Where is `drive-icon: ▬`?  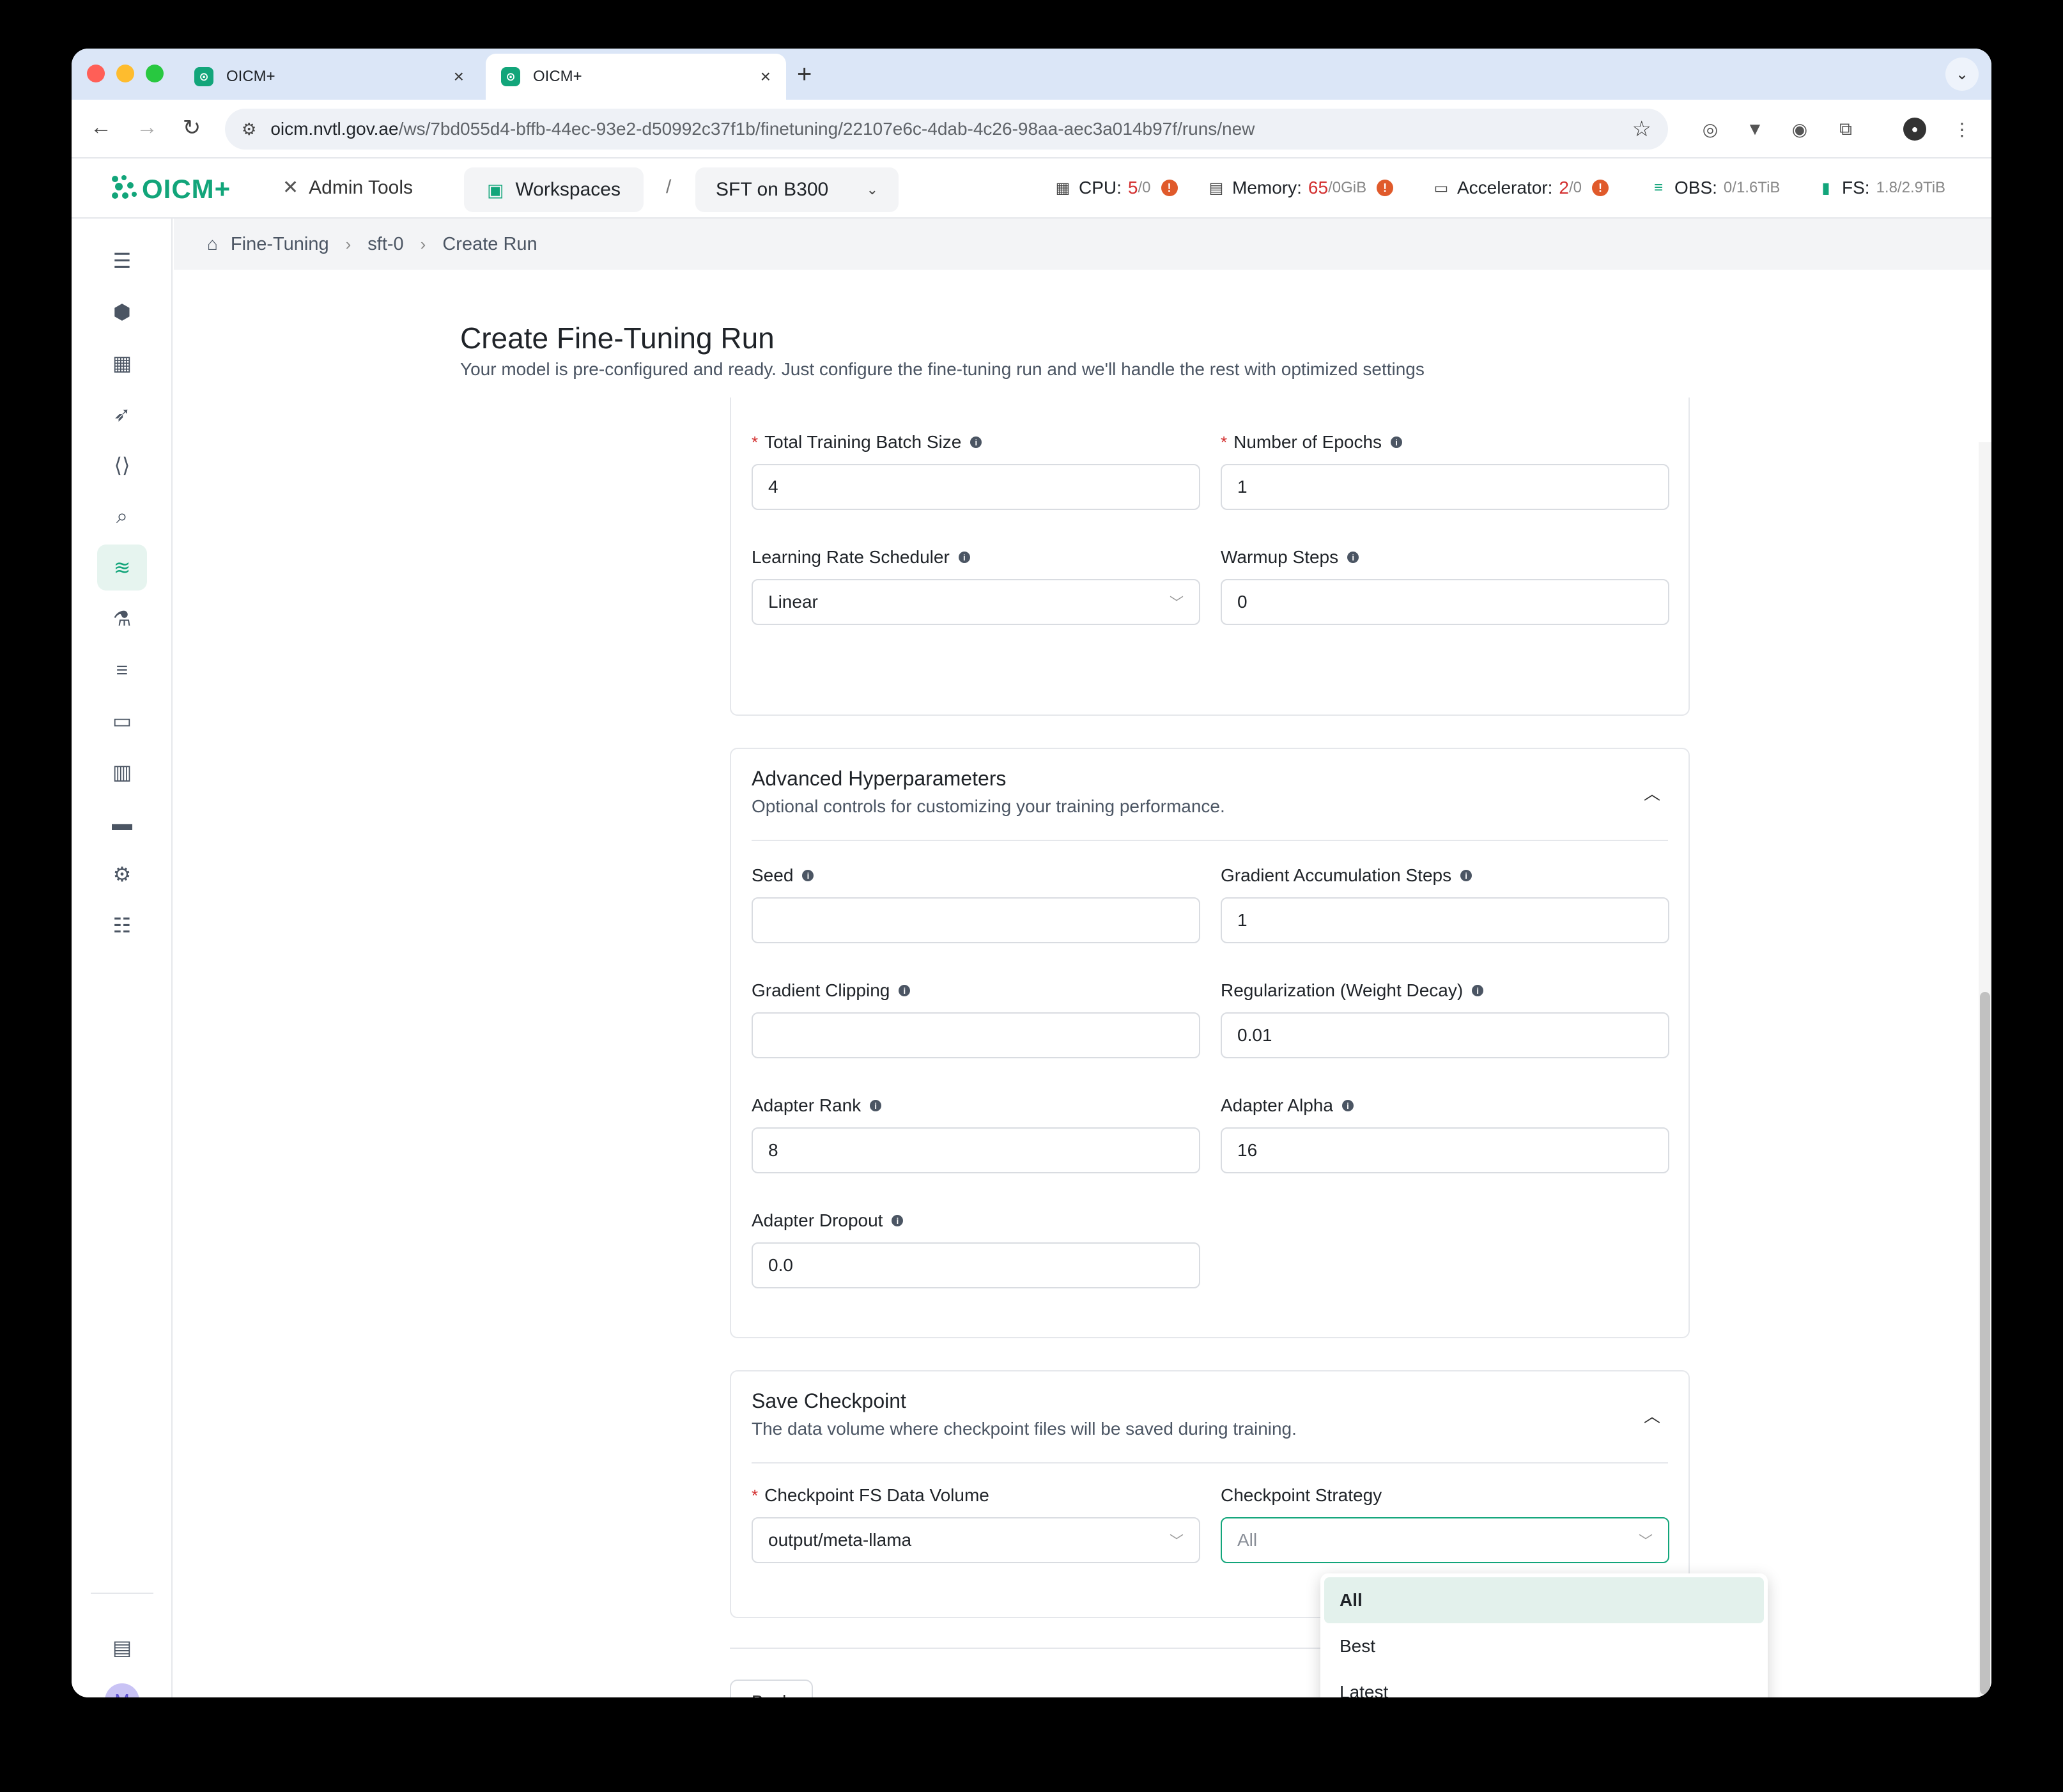 drive-icon: ▬ is located at coordinates (122, 823).